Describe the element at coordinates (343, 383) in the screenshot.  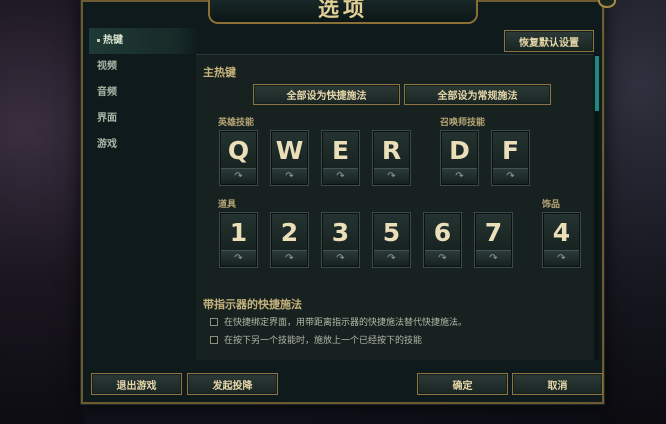
I see `footer-bar: 退出游戏 发起投降 确定 取消` at that location.